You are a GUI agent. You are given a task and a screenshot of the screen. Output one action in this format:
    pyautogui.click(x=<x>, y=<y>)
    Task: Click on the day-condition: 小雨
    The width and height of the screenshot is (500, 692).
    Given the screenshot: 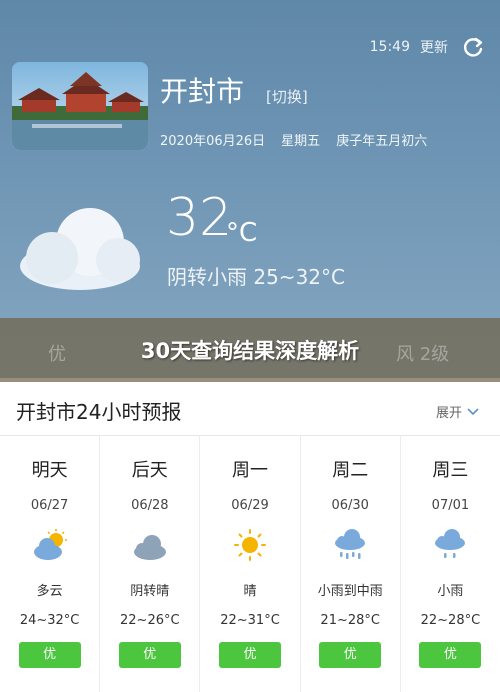 What is the action you would take?
    pyautogui.click(x=450, y=591)
    